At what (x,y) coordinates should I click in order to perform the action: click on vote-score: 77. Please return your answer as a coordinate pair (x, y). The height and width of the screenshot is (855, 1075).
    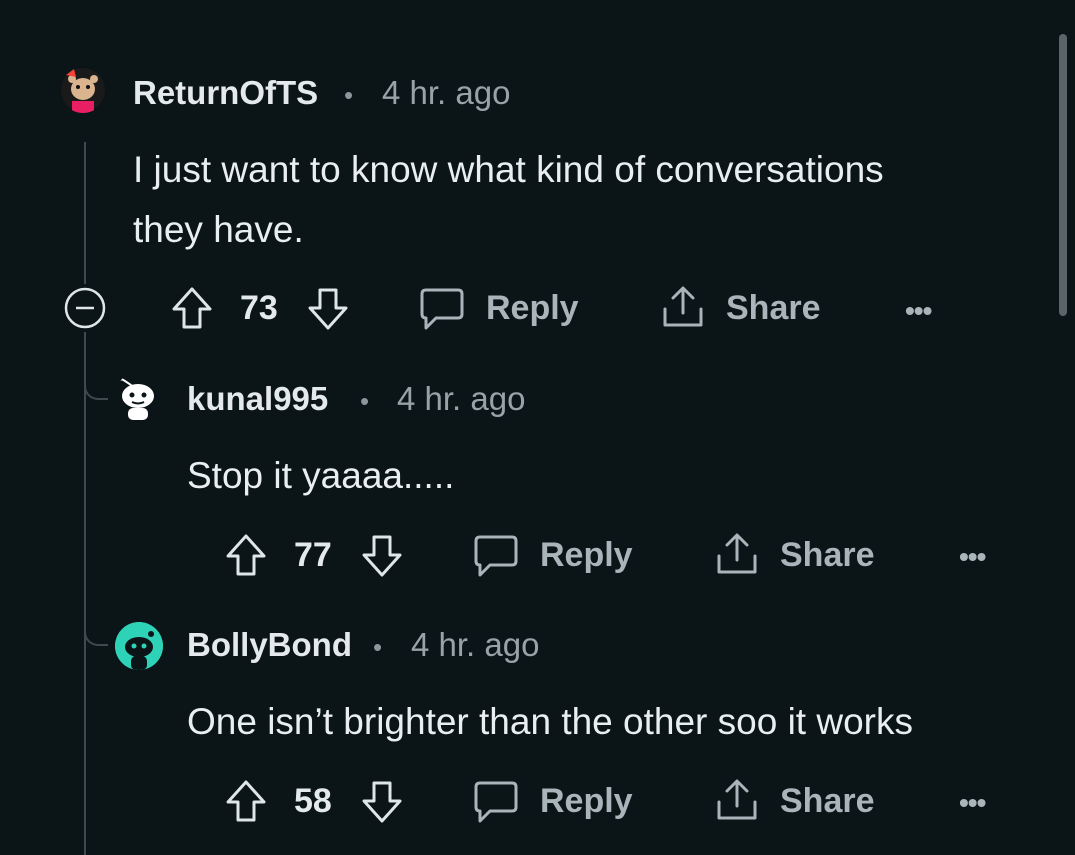
    Looking at the image, I should click on (313, 555).